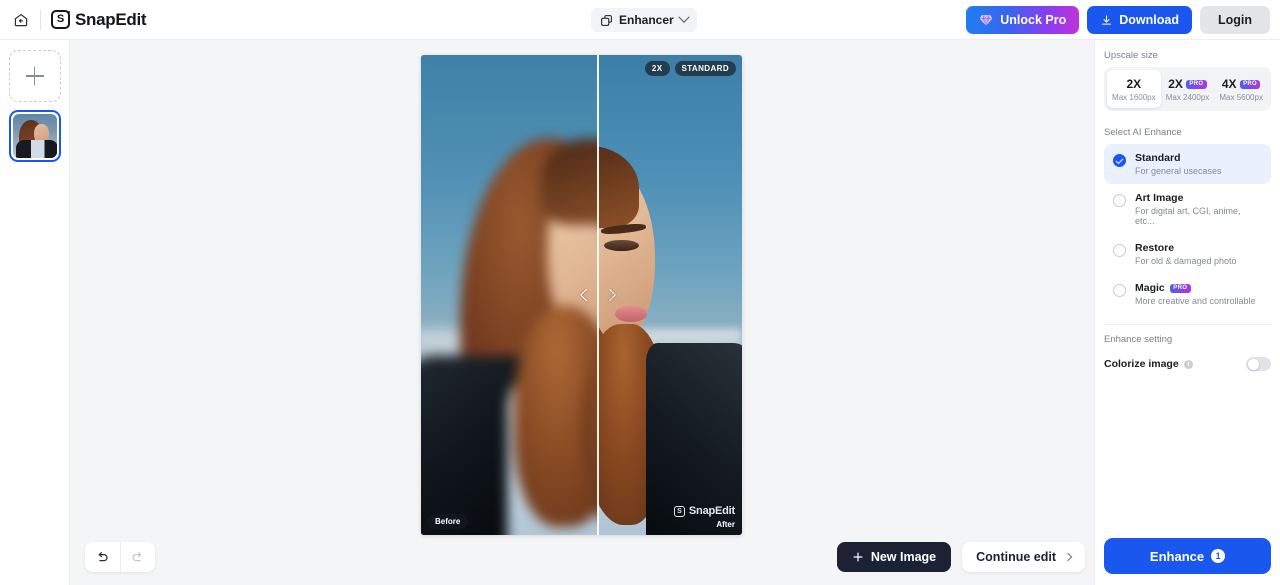  I want to click on upscale-option-4x-pro: 4X PRO Max 5600px, so click(1241, 89).